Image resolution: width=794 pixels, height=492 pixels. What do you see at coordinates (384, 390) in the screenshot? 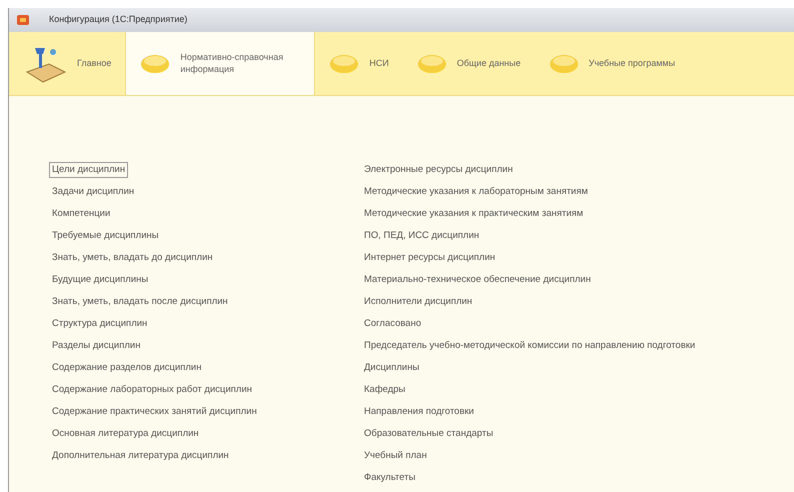
I see `nav-link: Кафедры` at bounding box center [384, 390].